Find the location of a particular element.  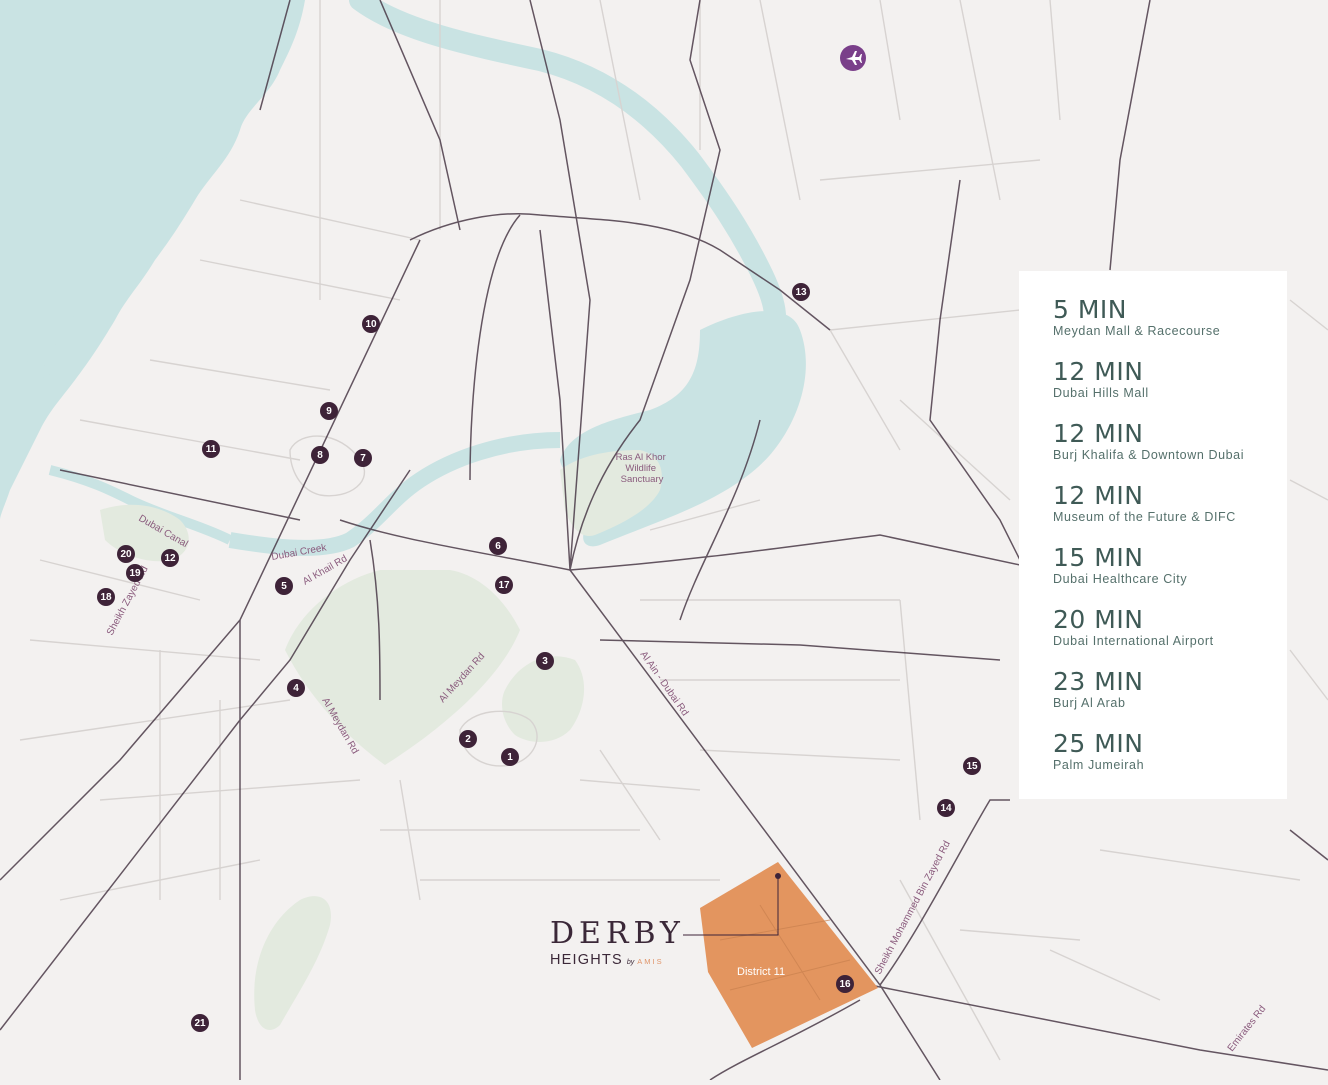

marker-number: 15 is located at coordinates (972, 766).